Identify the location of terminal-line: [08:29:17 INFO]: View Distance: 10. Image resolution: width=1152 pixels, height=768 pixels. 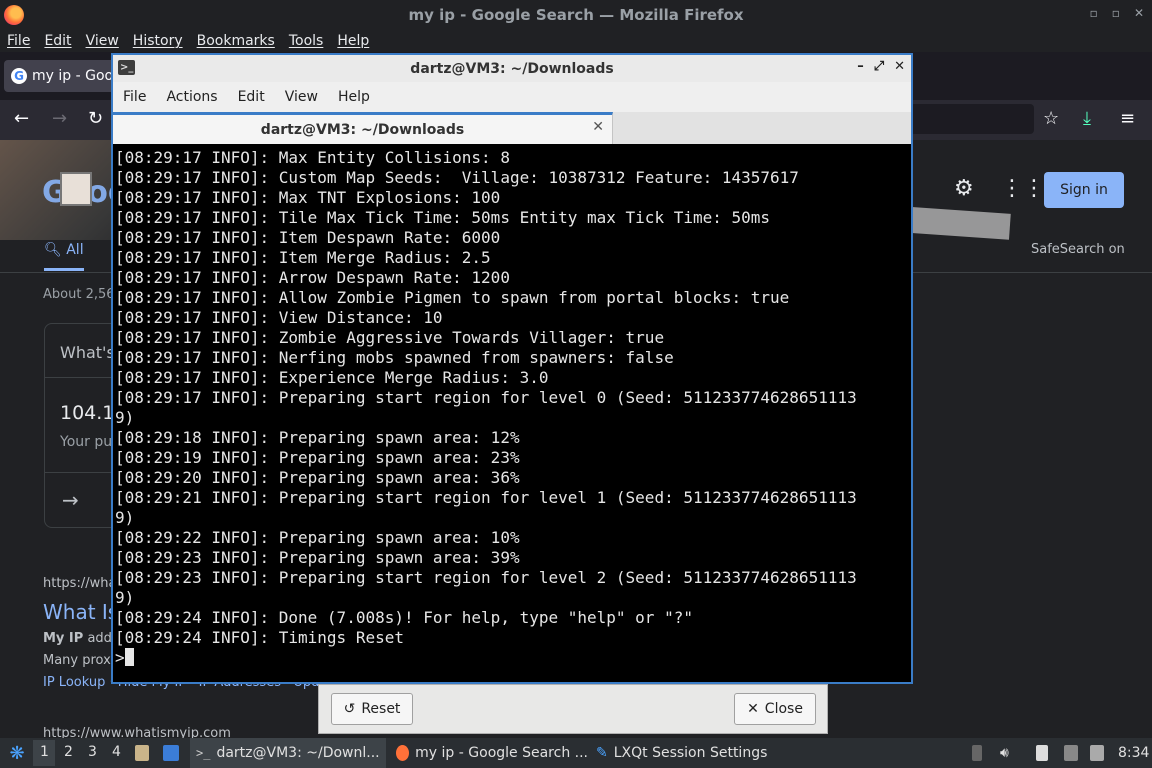
(279, 317).